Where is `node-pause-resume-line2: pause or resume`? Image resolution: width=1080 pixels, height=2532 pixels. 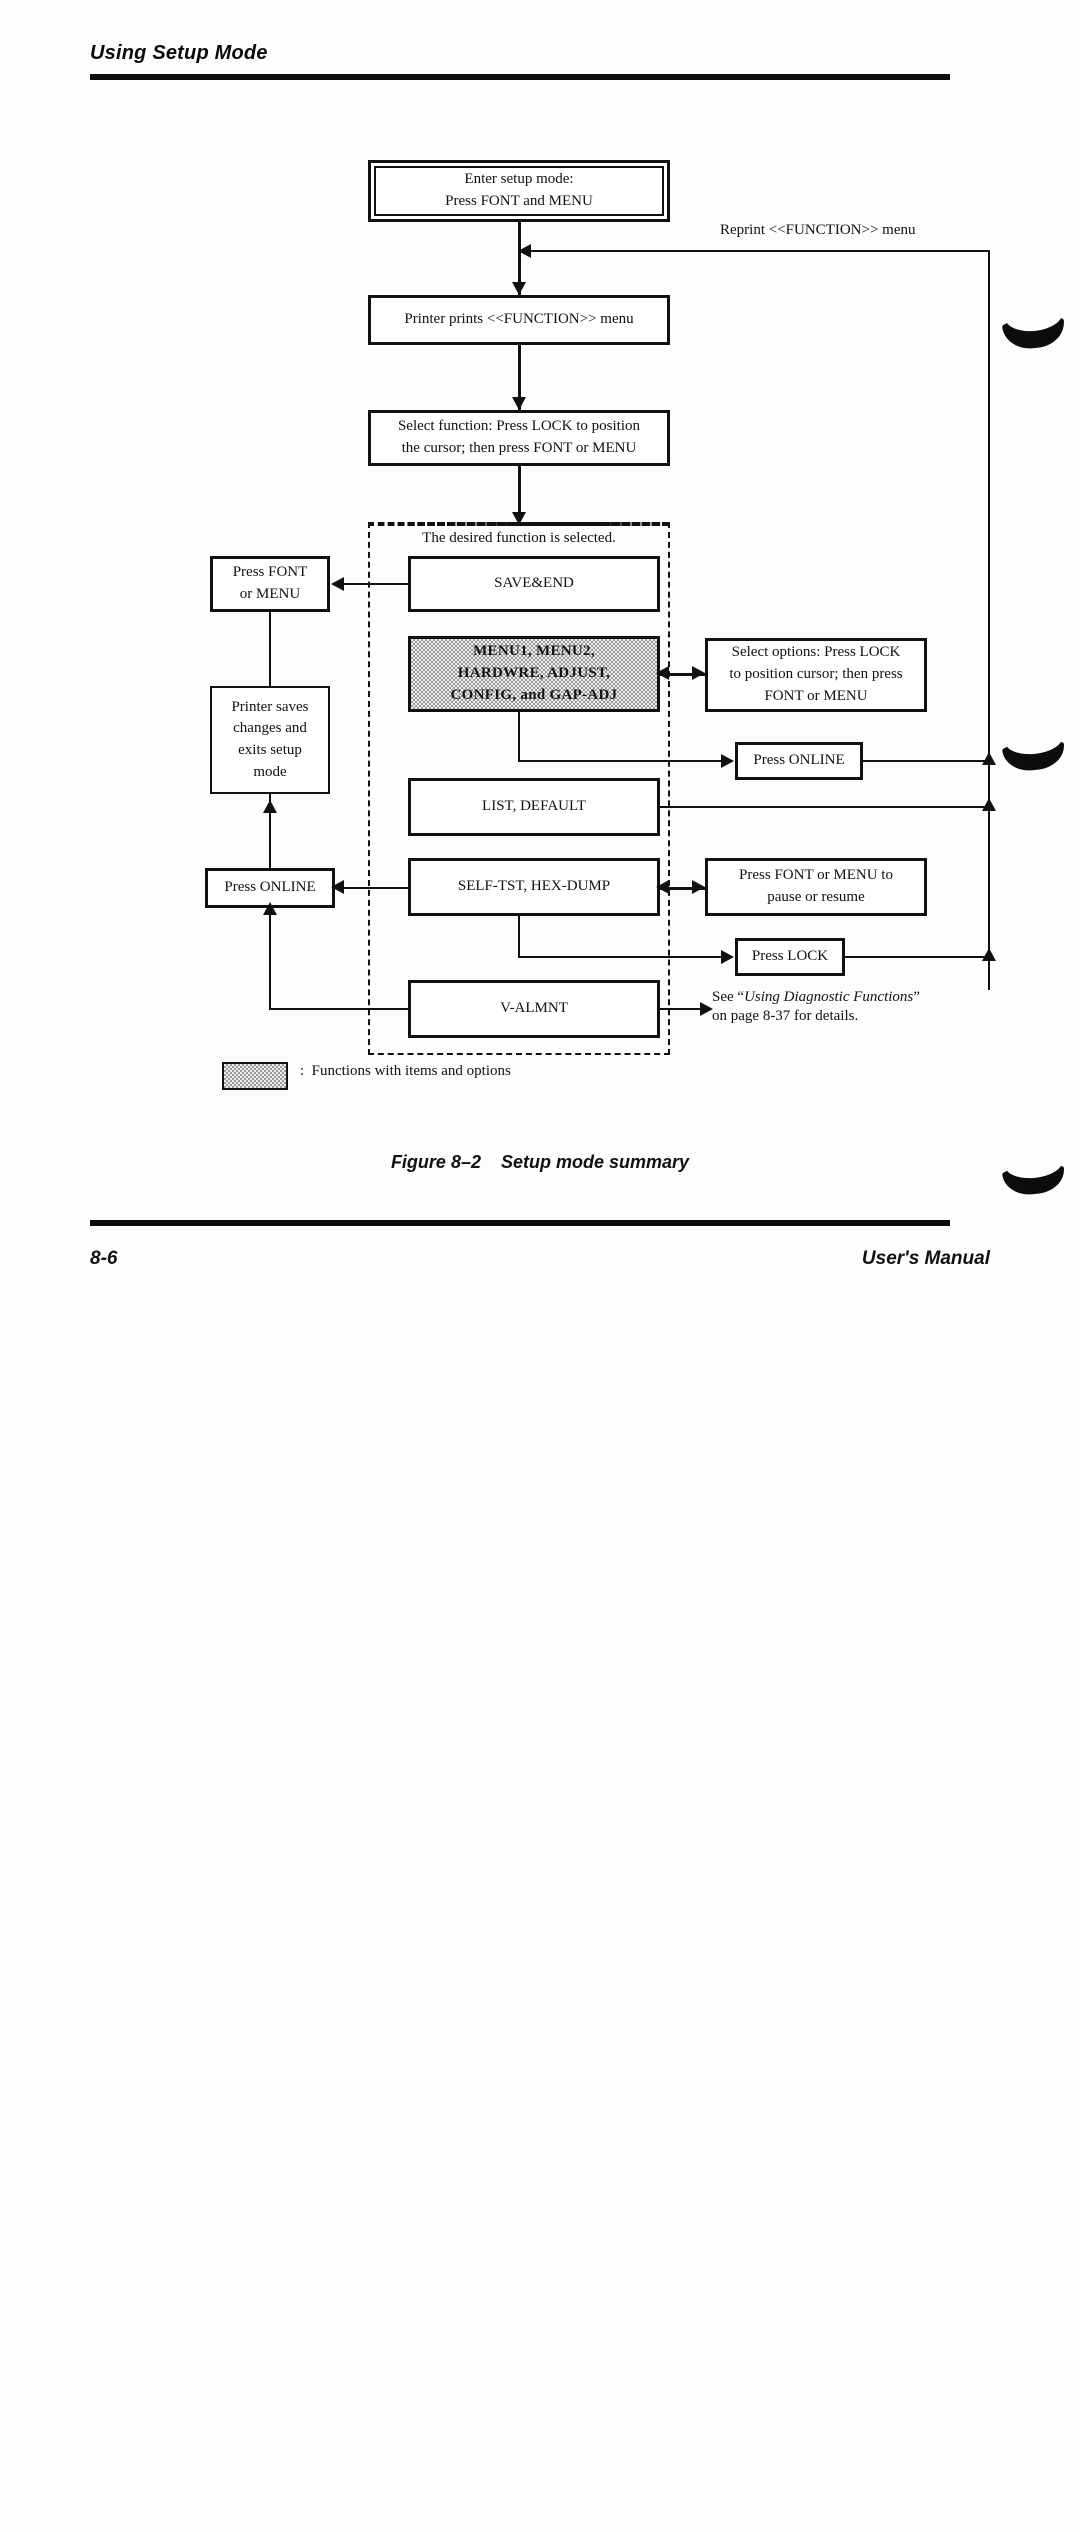 node-pause-resume-line2: pause or resume is located at coordinates (816, 897).